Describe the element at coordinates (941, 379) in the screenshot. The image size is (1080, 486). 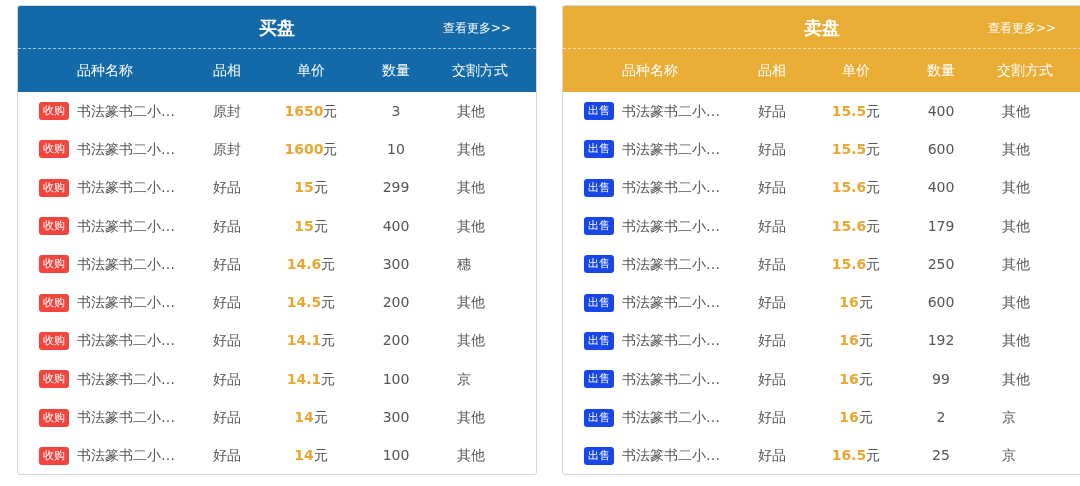
I see `quantity-cell-text: 99` at that location.